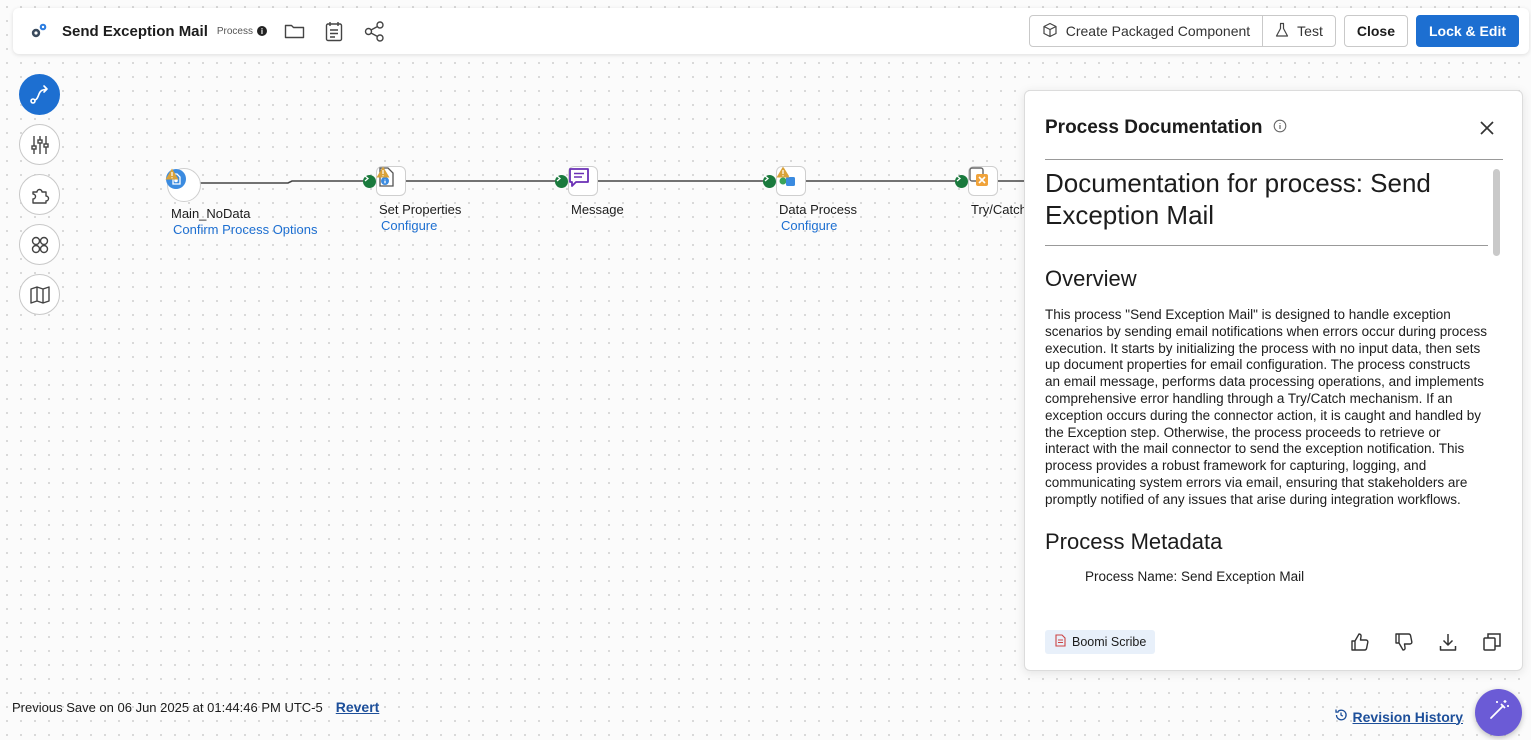  I want to click on revision-history-link: Revision History, so click(1398, 716).